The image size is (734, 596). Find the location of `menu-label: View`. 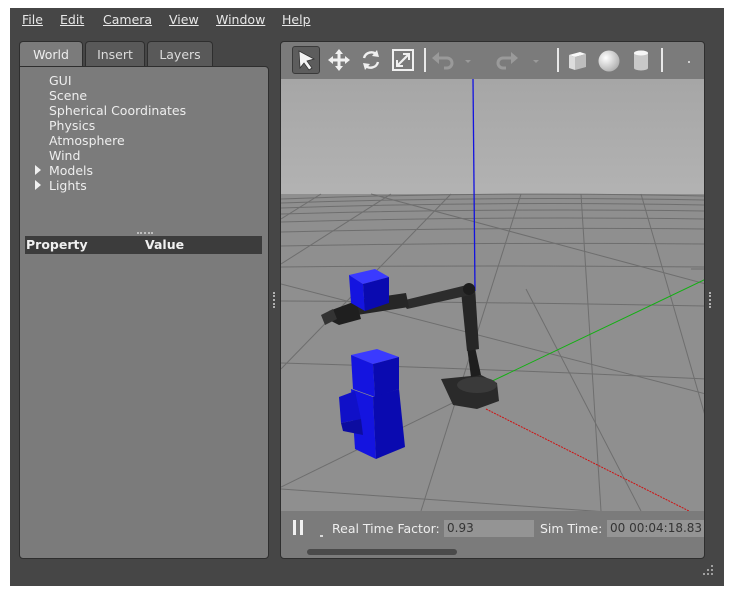

menu-label: View is located at coordinates (184, 19).